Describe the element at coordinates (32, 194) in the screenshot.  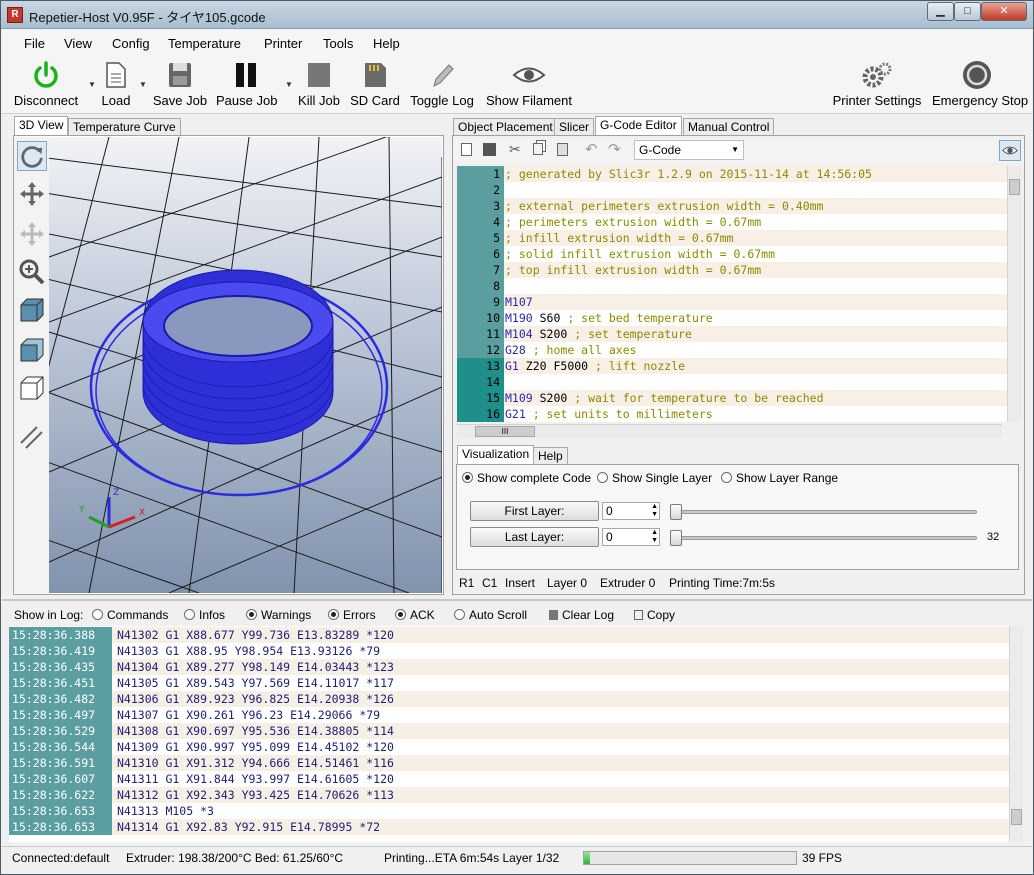
I see `move-icon` at that location.